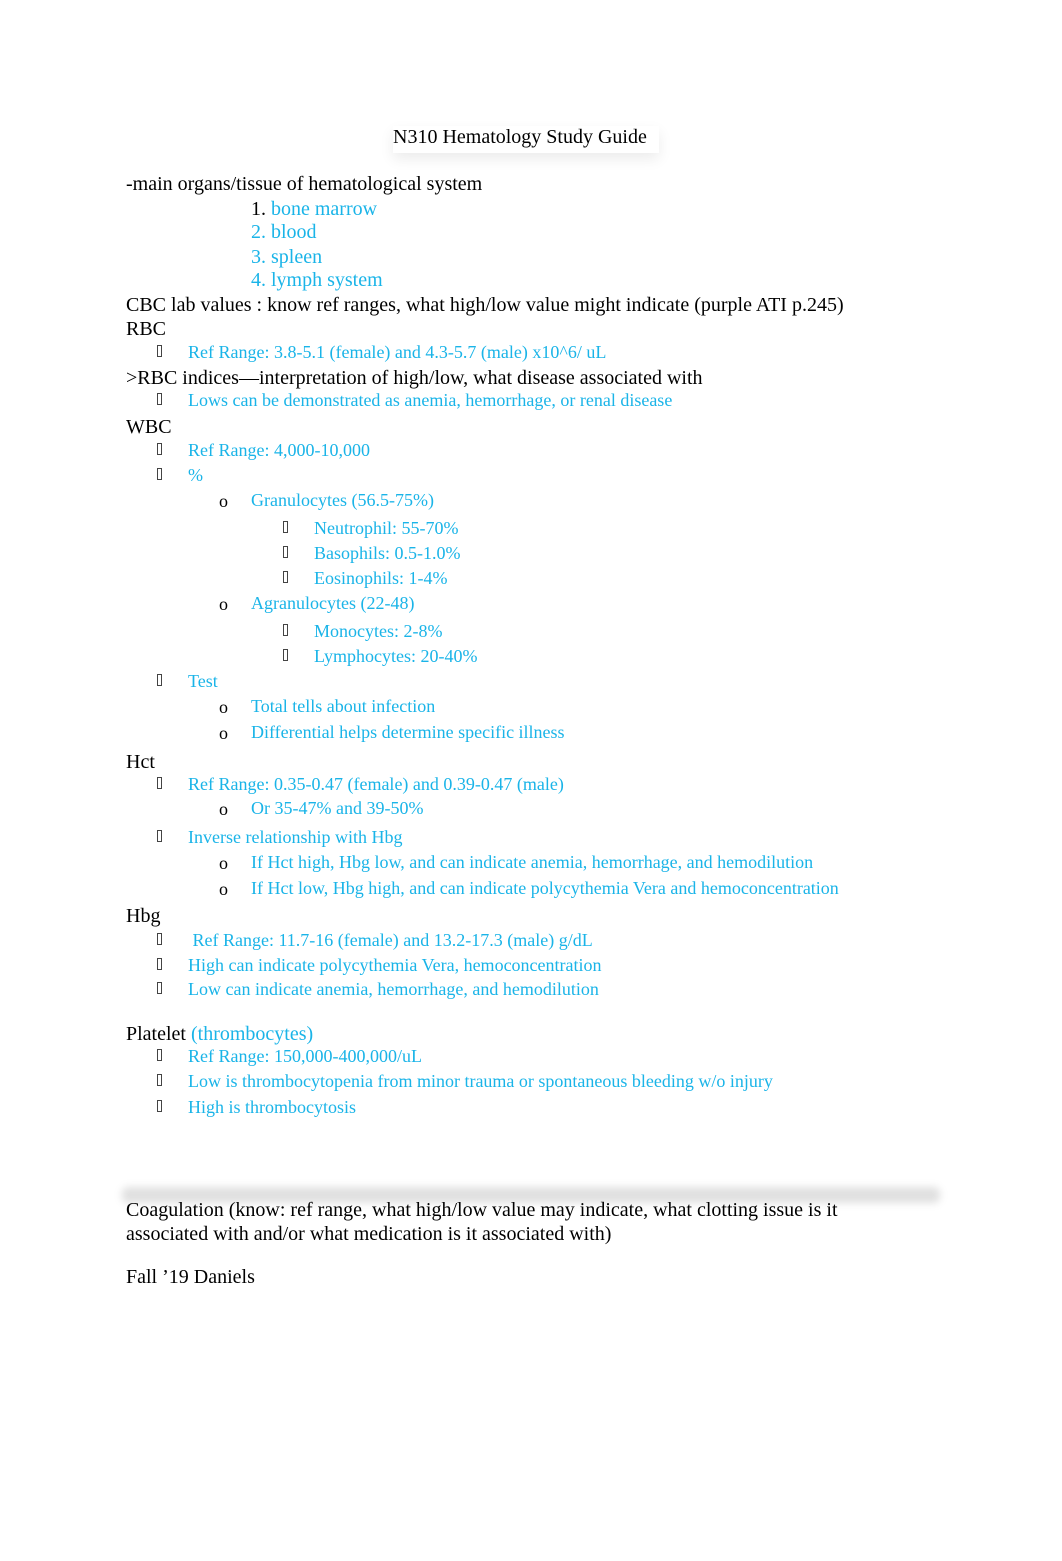 Image resolution: width=1062 pixels, height=1561 pixels. Describe the element at coordinates (252, 1034) in the screenshot. I see `platelet-note: (thrombocytes)` at that location.